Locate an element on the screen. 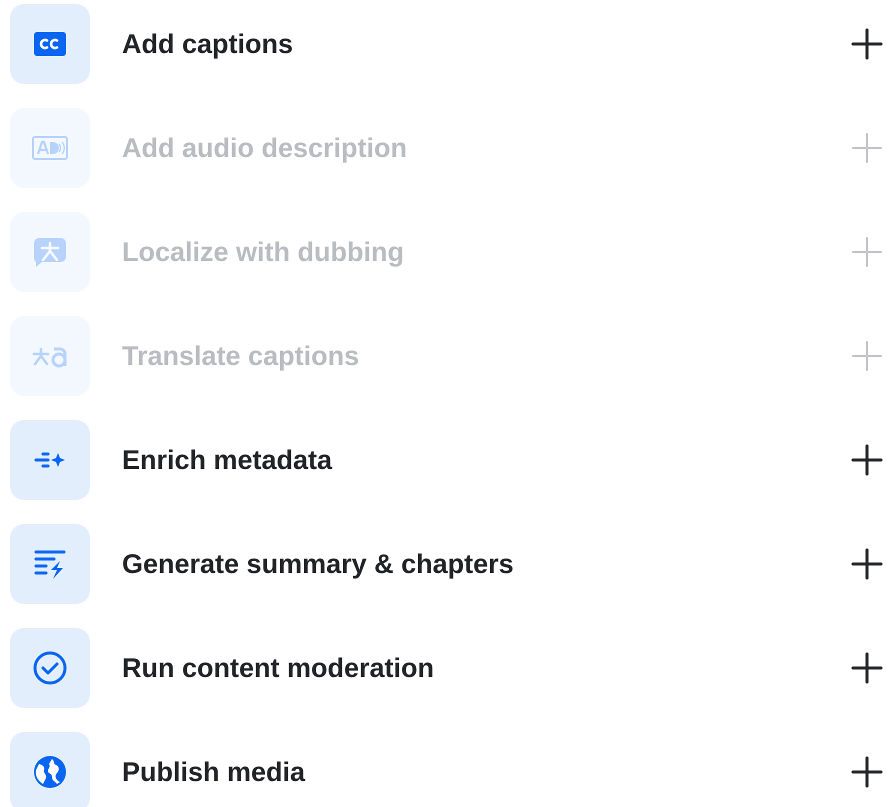 This screenshot has height=807, width=896. action-label: Publish media is located at coordinates (214, 772).